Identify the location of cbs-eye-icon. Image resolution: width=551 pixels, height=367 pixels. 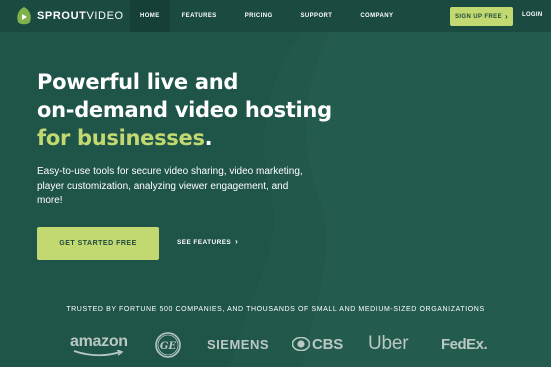
(301, 344).